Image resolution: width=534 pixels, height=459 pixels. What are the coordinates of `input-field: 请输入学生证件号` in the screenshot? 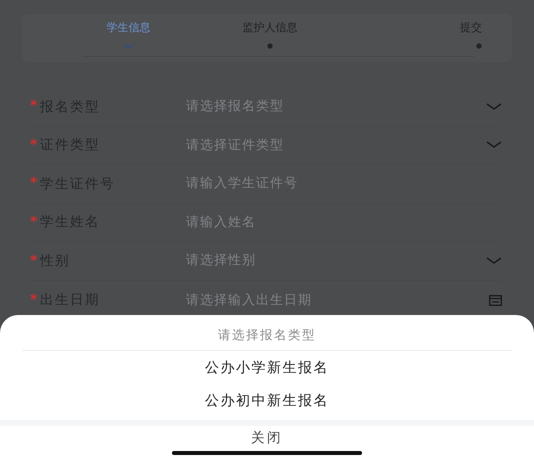 It's located at (344, 184).